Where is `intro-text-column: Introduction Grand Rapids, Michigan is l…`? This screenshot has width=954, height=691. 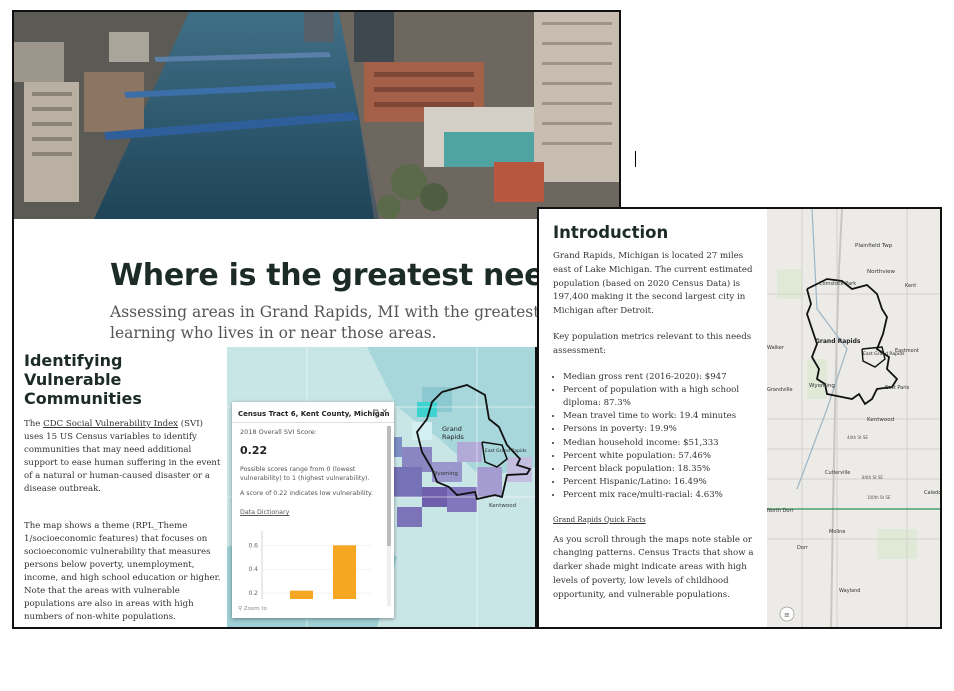 intro-text-column: Introduction Grand Rapids, Michigan is l… is located at coordinates (658, 419).